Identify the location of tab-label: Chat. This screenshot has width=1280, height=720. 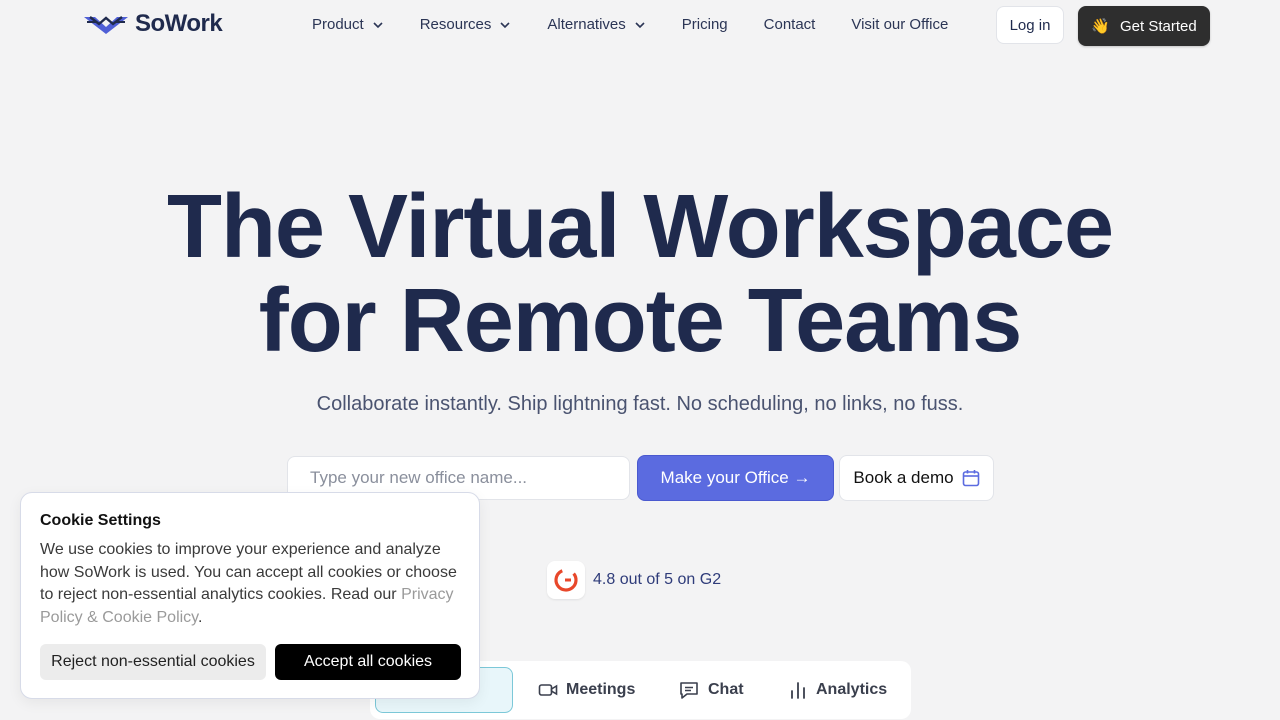
(726, 689).